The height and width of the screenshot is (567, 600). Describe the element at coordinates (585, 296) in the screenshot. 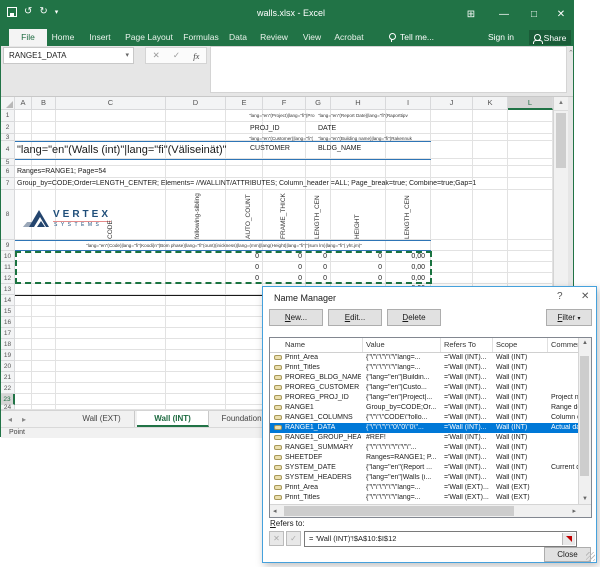

I see `dialog-close-icon: ✕` at that location.